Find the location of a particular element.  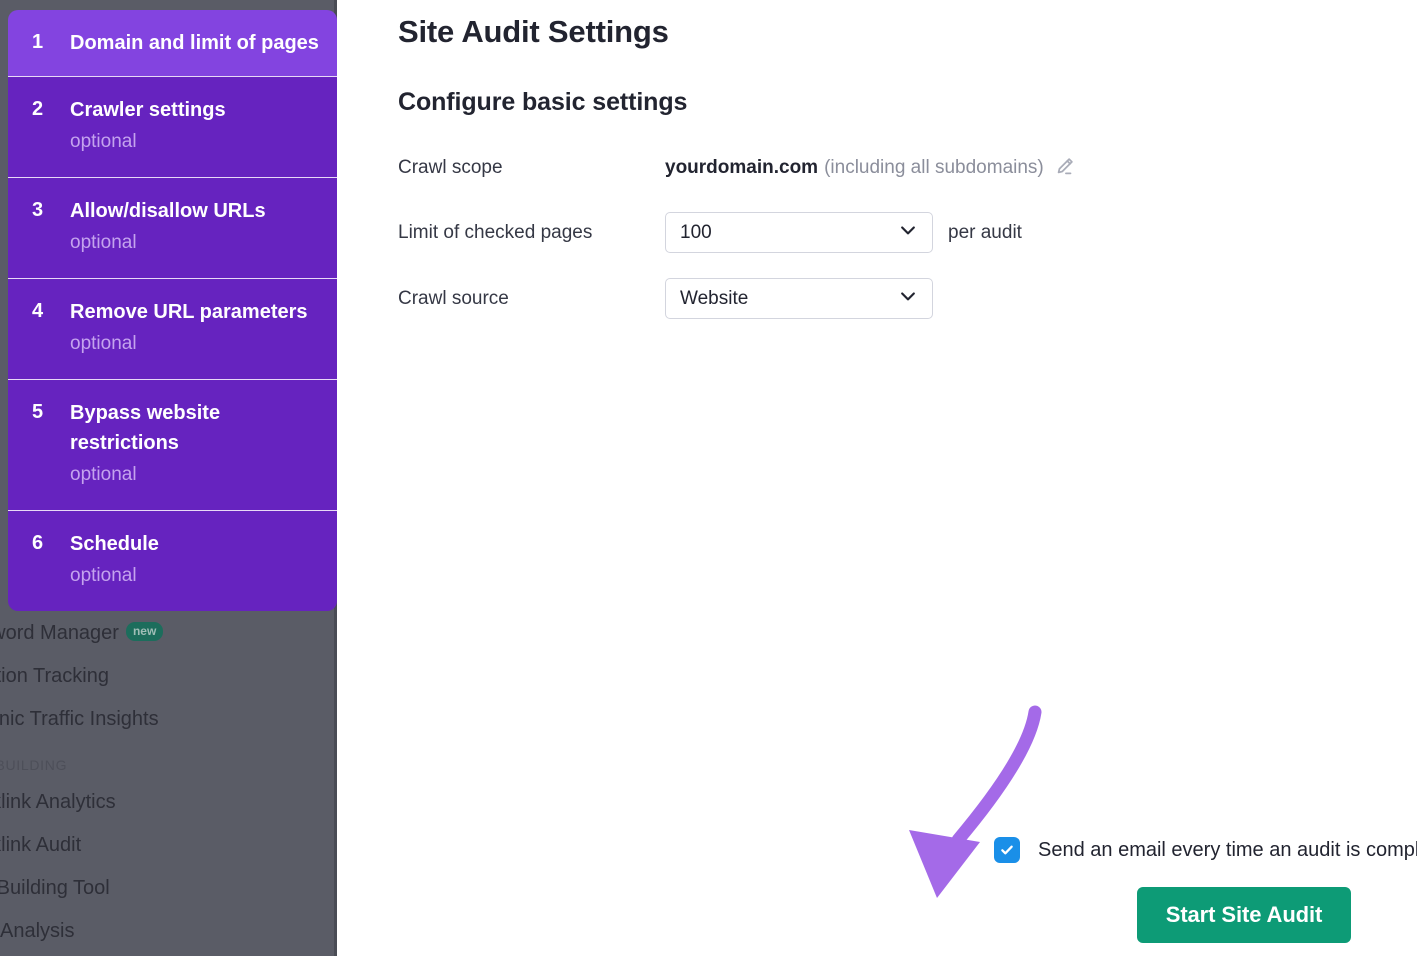

step-number: 2 is located at coordinates (38, 109).